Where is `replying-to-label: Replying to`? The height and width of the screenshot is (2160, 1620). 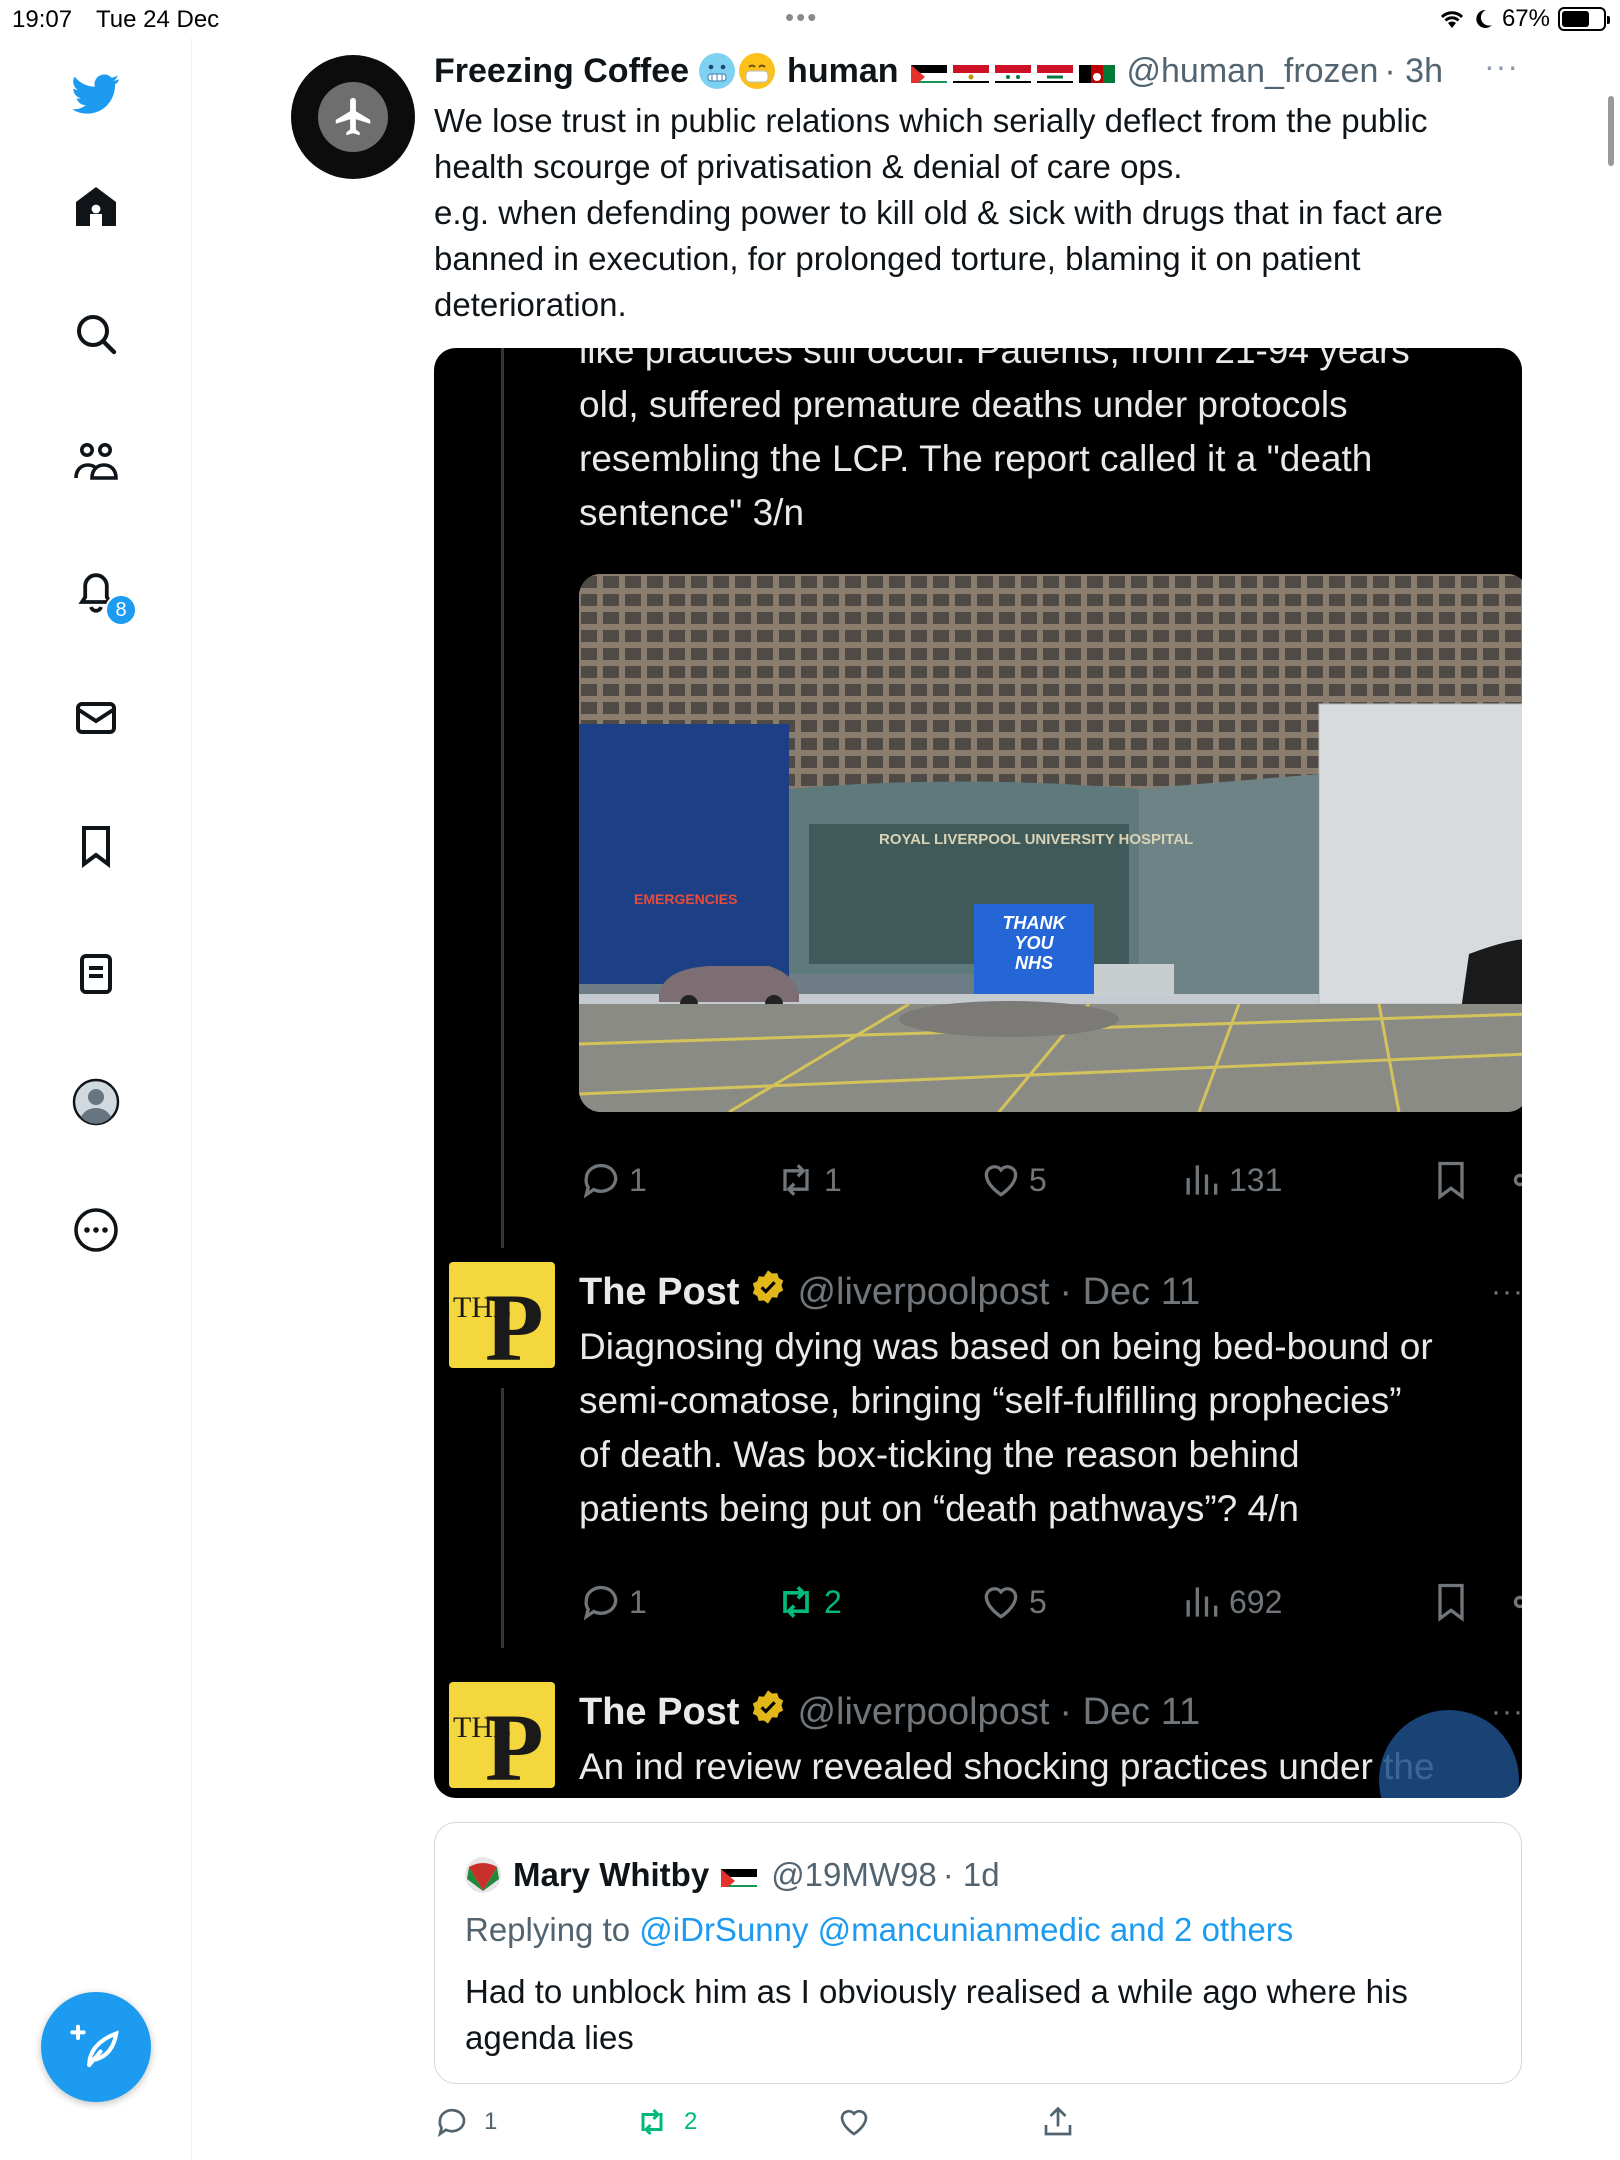 replying-to-label: Replying to is located at coordinates (548, 1929).